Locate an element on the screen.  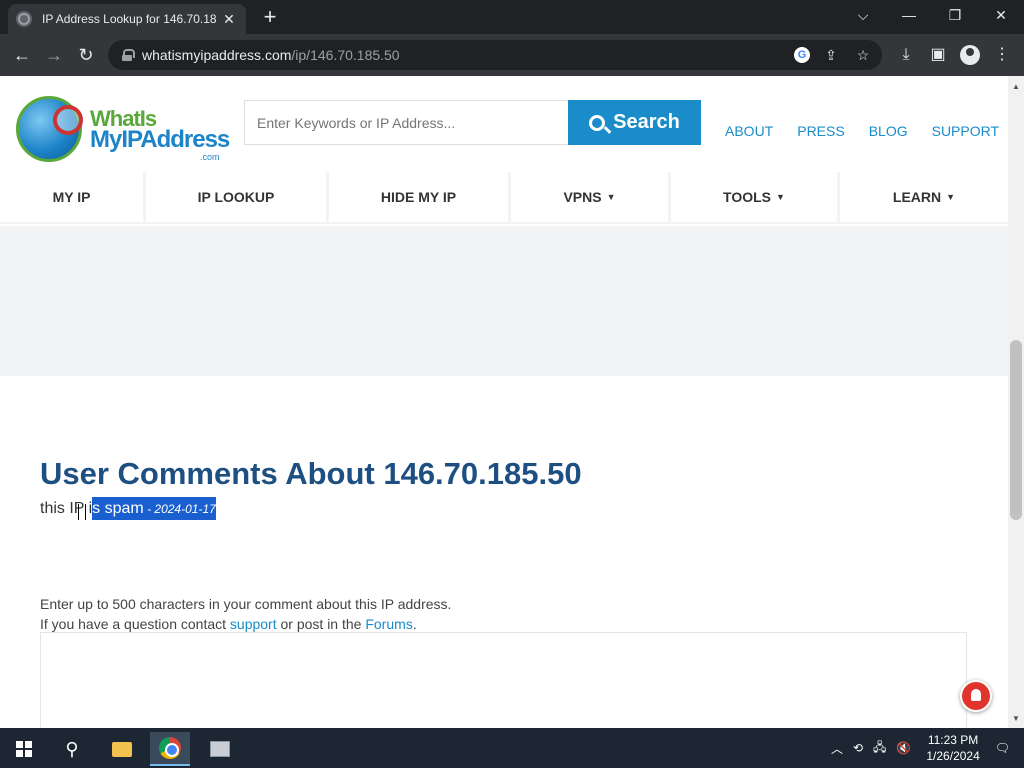
bookmark-star-icon: ☆ is located at coordinates (863, 55).